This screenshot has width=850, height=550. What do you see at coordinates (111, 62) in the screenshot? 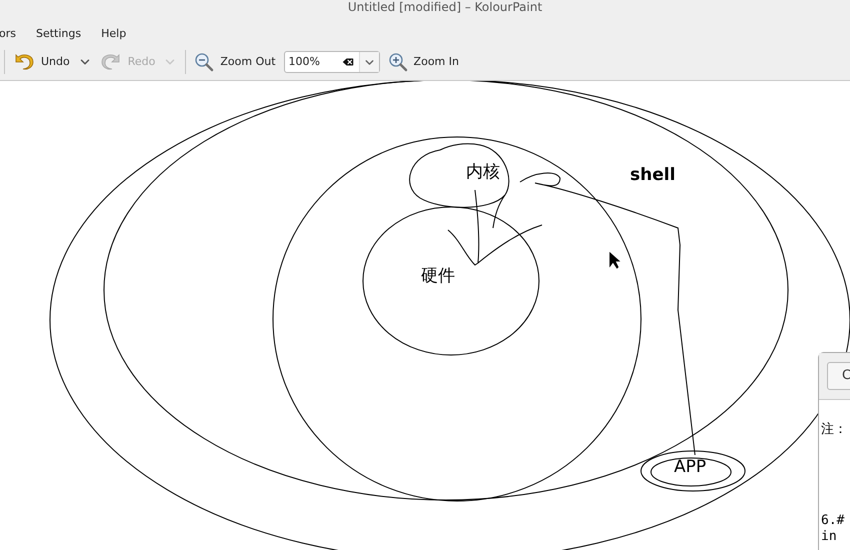
I see `redo-arrow-icon` at bounding box center [111, 62].